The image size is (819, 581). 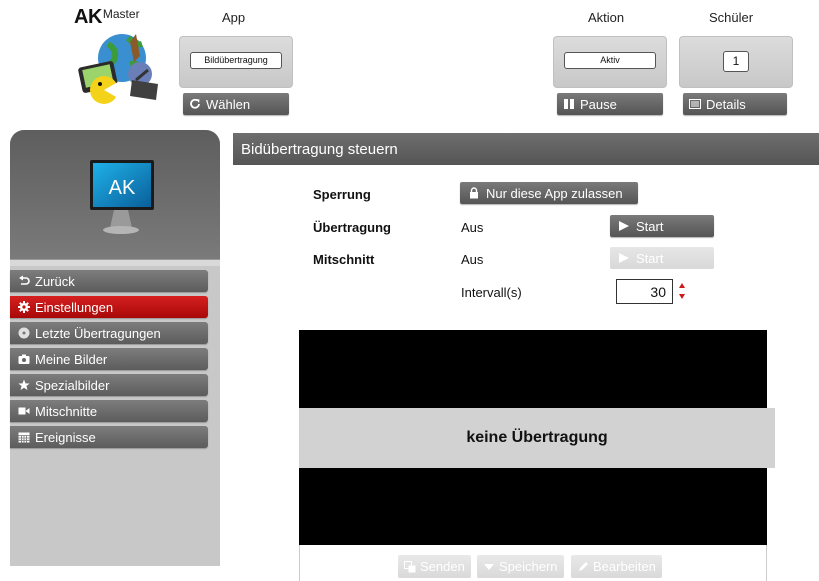 I want to click on save-button: Speichern, so click(x=520, y=566).